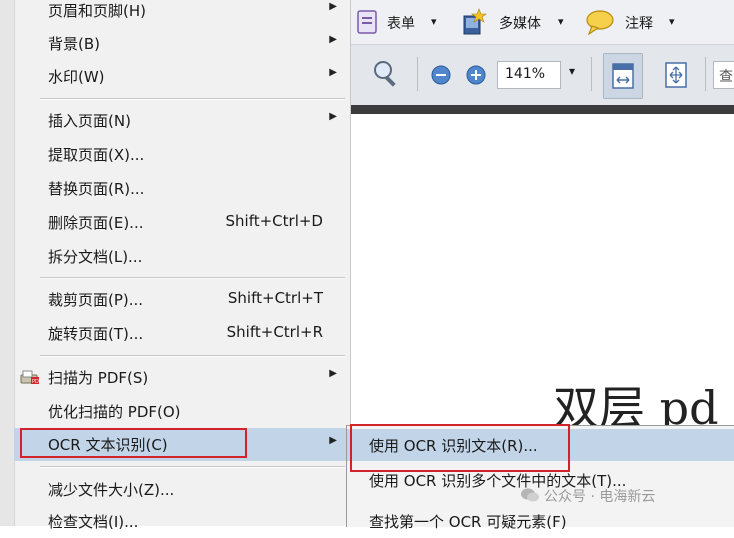  I want to click on menu-item-label: 插入页面(N), so click(89, 121).